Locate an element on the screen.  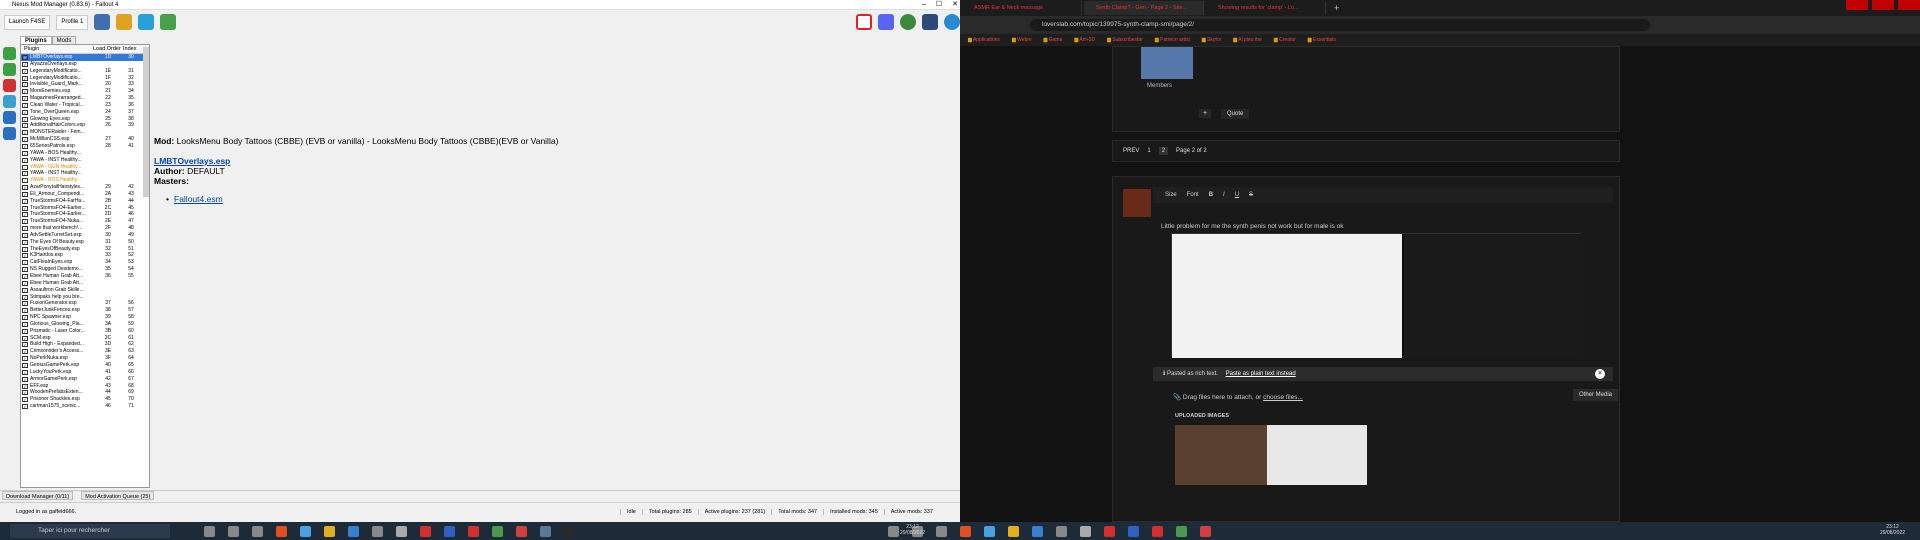
plugin-row: ✓ Prisoner Shackles.esp 45 70 is located at coordinates (85, 399).